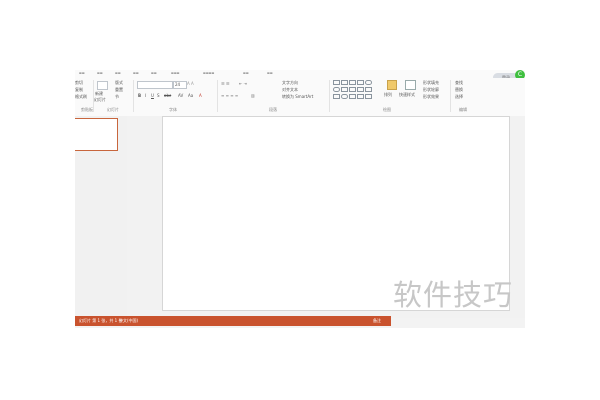  What do you see at coordinates (431, 89) in the screenshot?
I see `shape-outline-button: 形状轮廓` at bounding box center [431, 89].